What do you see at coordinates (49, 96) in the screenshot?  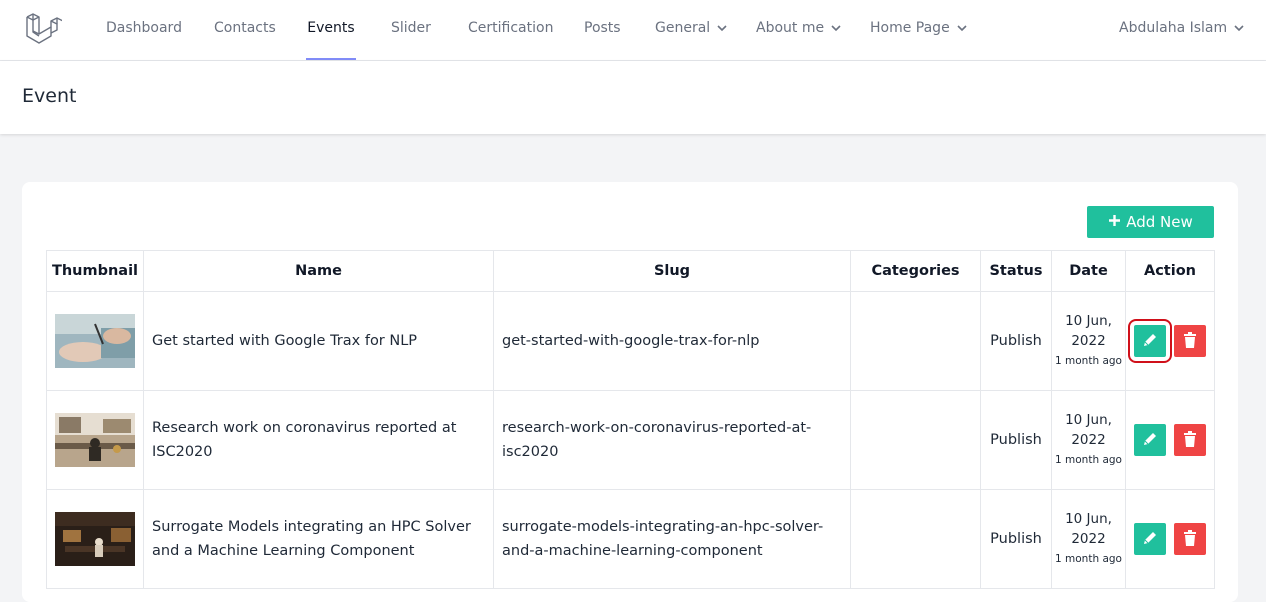 I see `page-title: Event` at bounding box center [49, 96].